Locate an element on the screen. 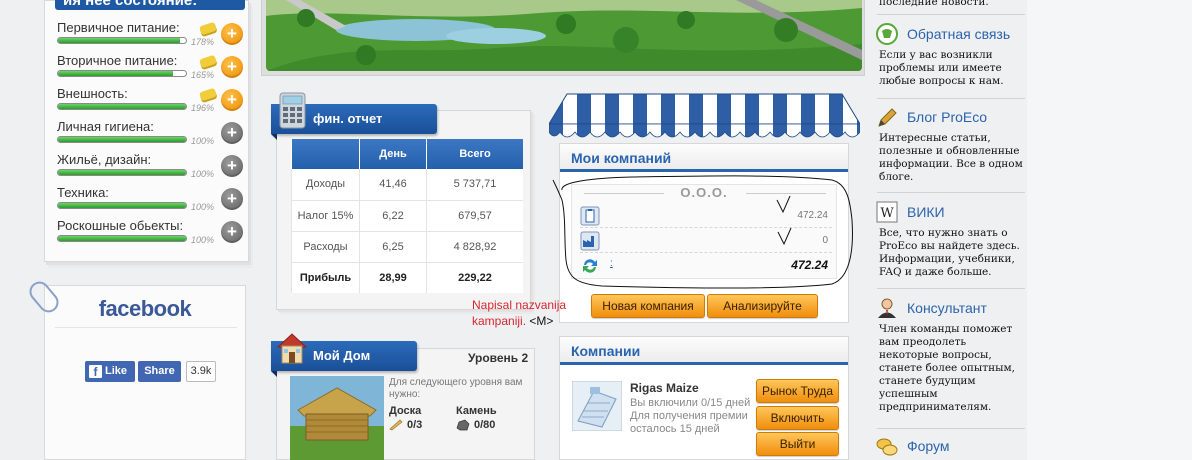 The width and height of the screenshot is (1192, 460). calculator-icon is located at coordinates (292, 110).